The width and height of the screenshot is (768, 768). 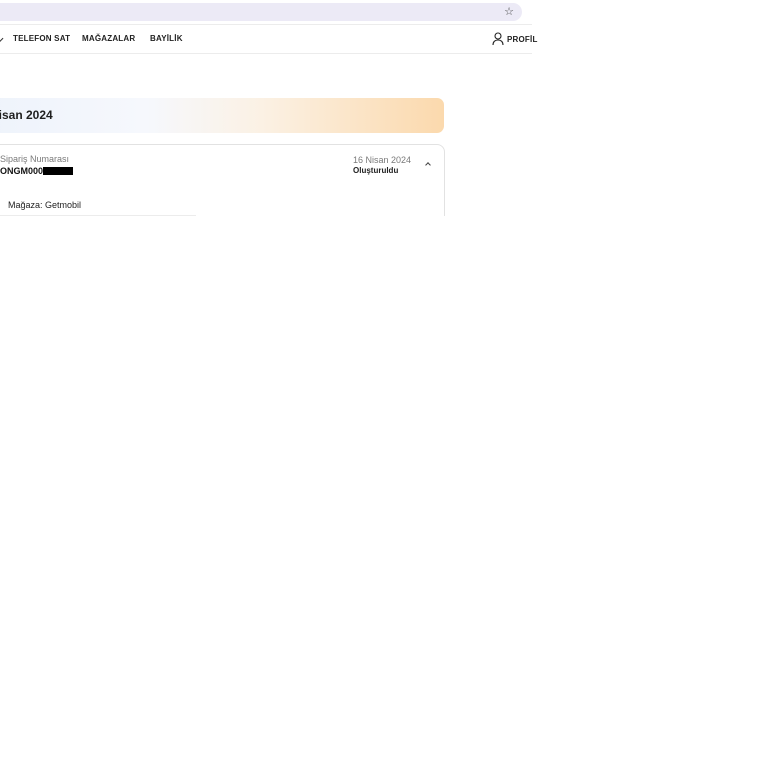 What do you see at coordinates (509, 12) in the screenshot?
I see `star-icon: ☆` at bounding box center [509, 12].